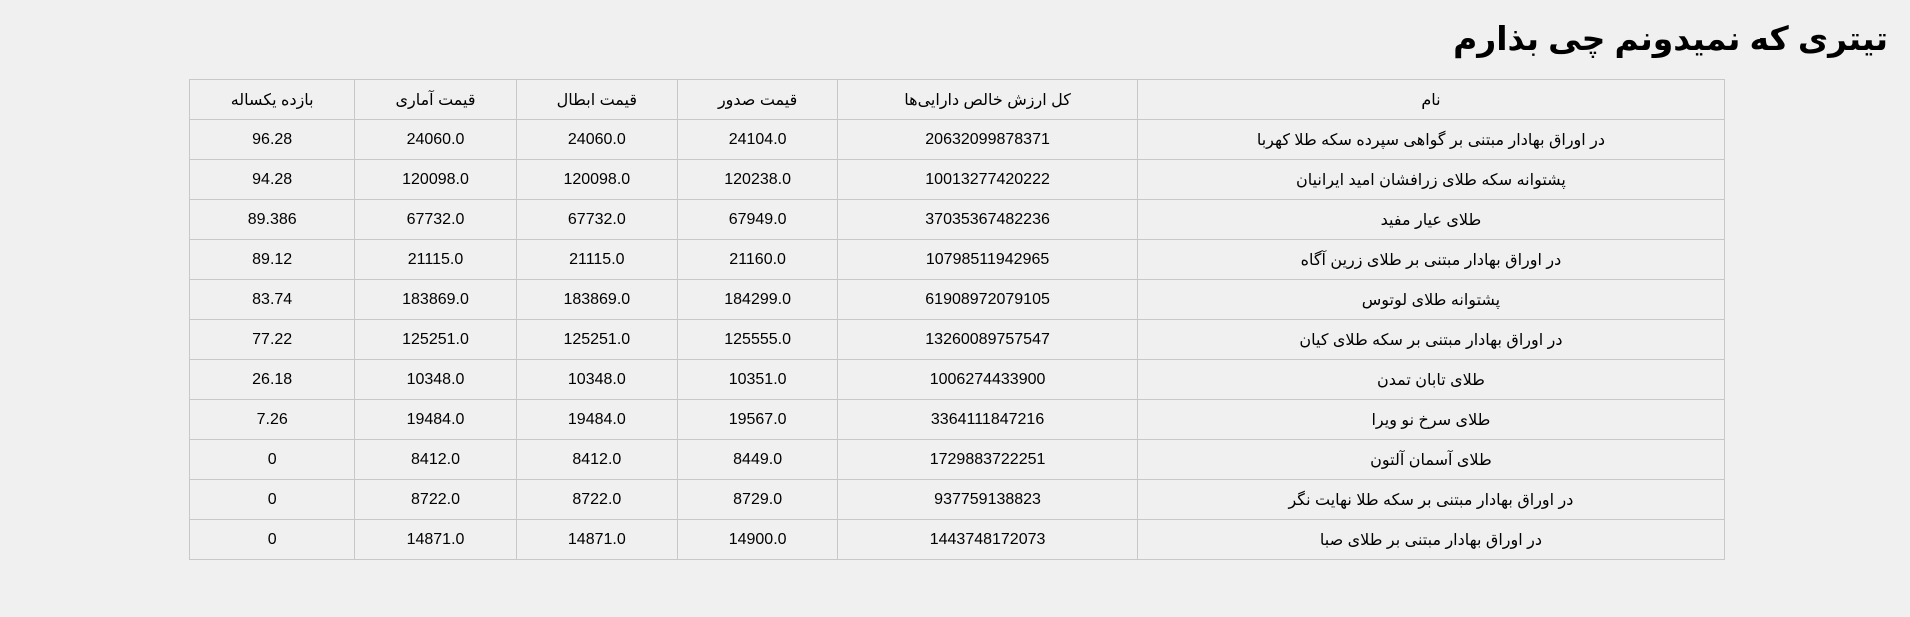 The width and height of the screenshot is (1910, 617). I want to click on cell-cancel-price: 120098.0, so click(596, 179).